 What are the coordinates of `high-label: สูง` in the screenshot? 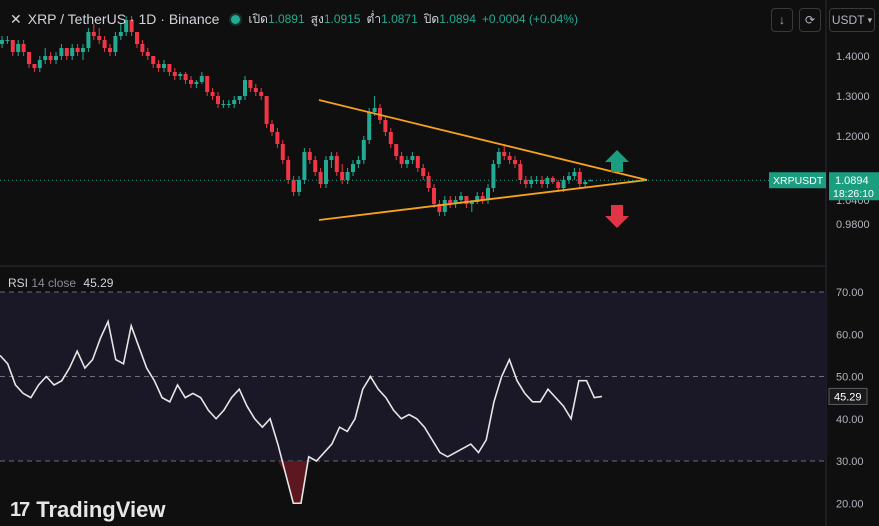 It's located at (317, 18).